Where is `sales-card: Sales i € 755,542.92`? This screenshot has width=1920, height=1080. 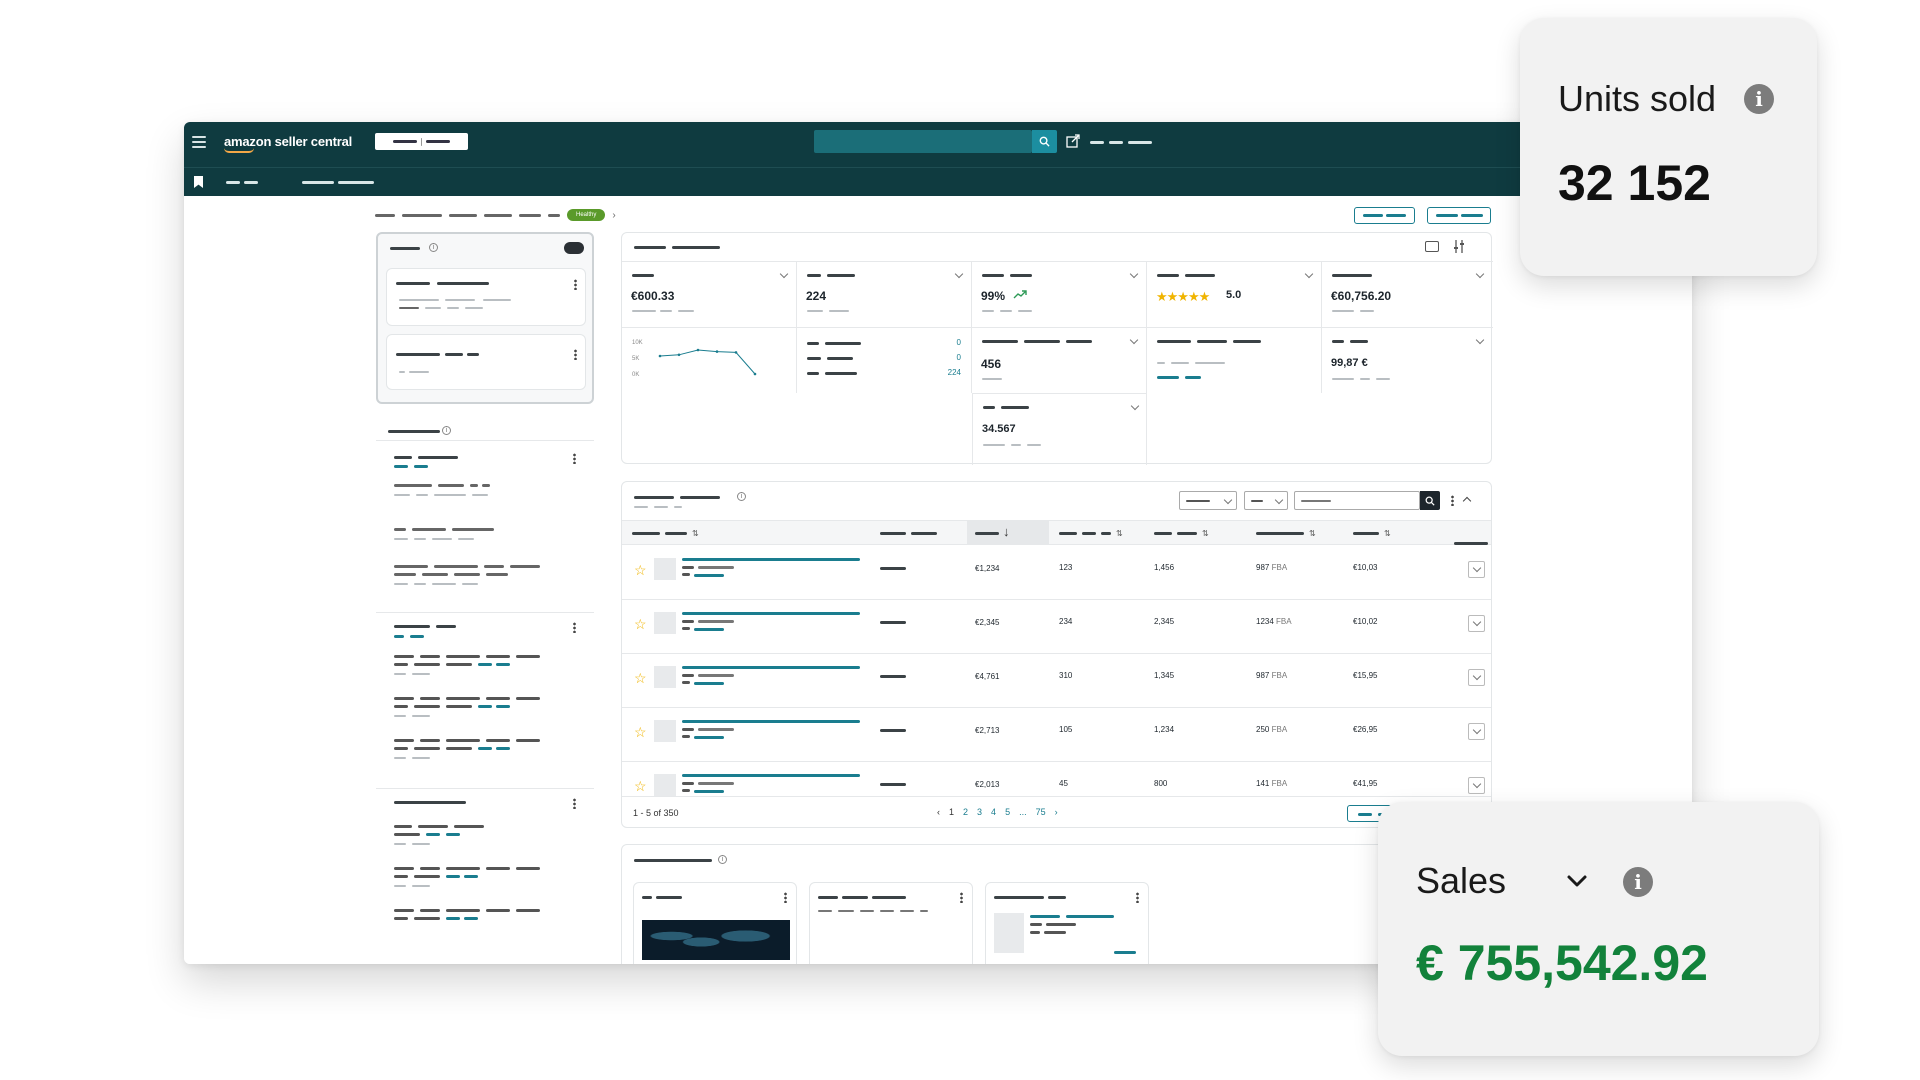 sales-card: Sales i € 755,542.92 is located at coordinates (1598, 929).